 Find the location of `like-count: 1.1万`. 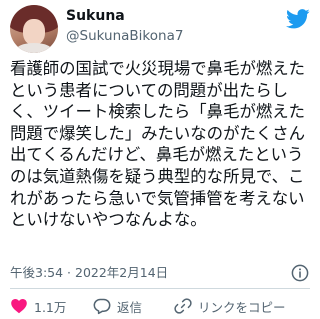

like-count: 1.1万 is located at coordinates (50, 307).